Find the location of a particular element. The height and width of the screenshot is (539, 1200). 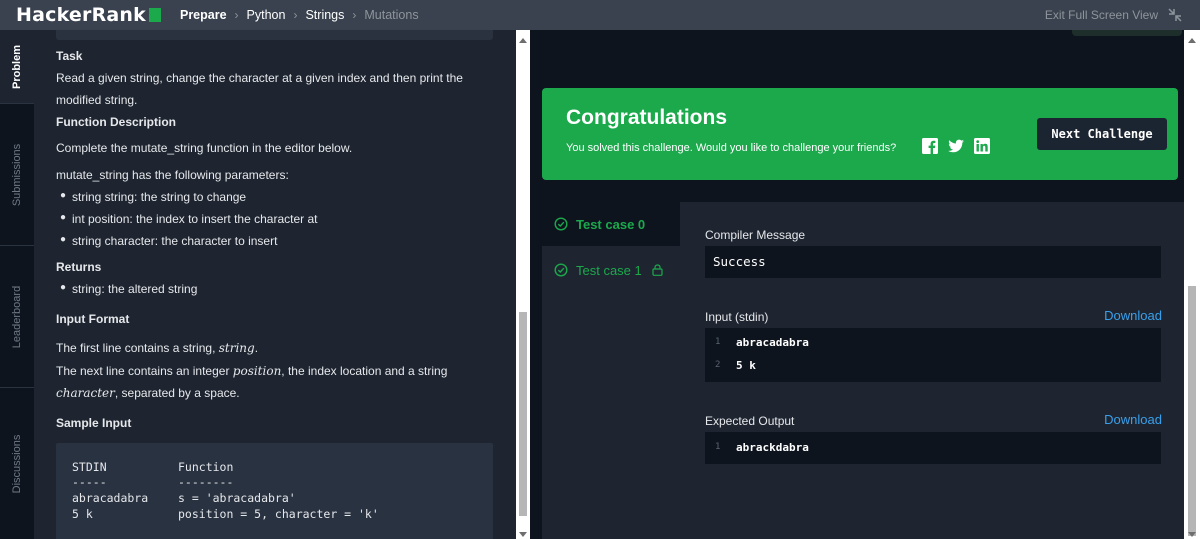

line-number: 2 is located at coordinates (718, 365).